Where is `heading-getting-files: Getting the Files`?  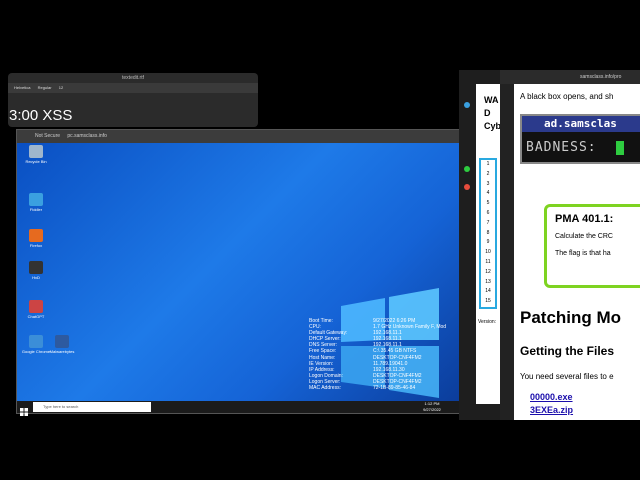 heading-getting-files: Getting the Files is located at coordinates (567, 351).